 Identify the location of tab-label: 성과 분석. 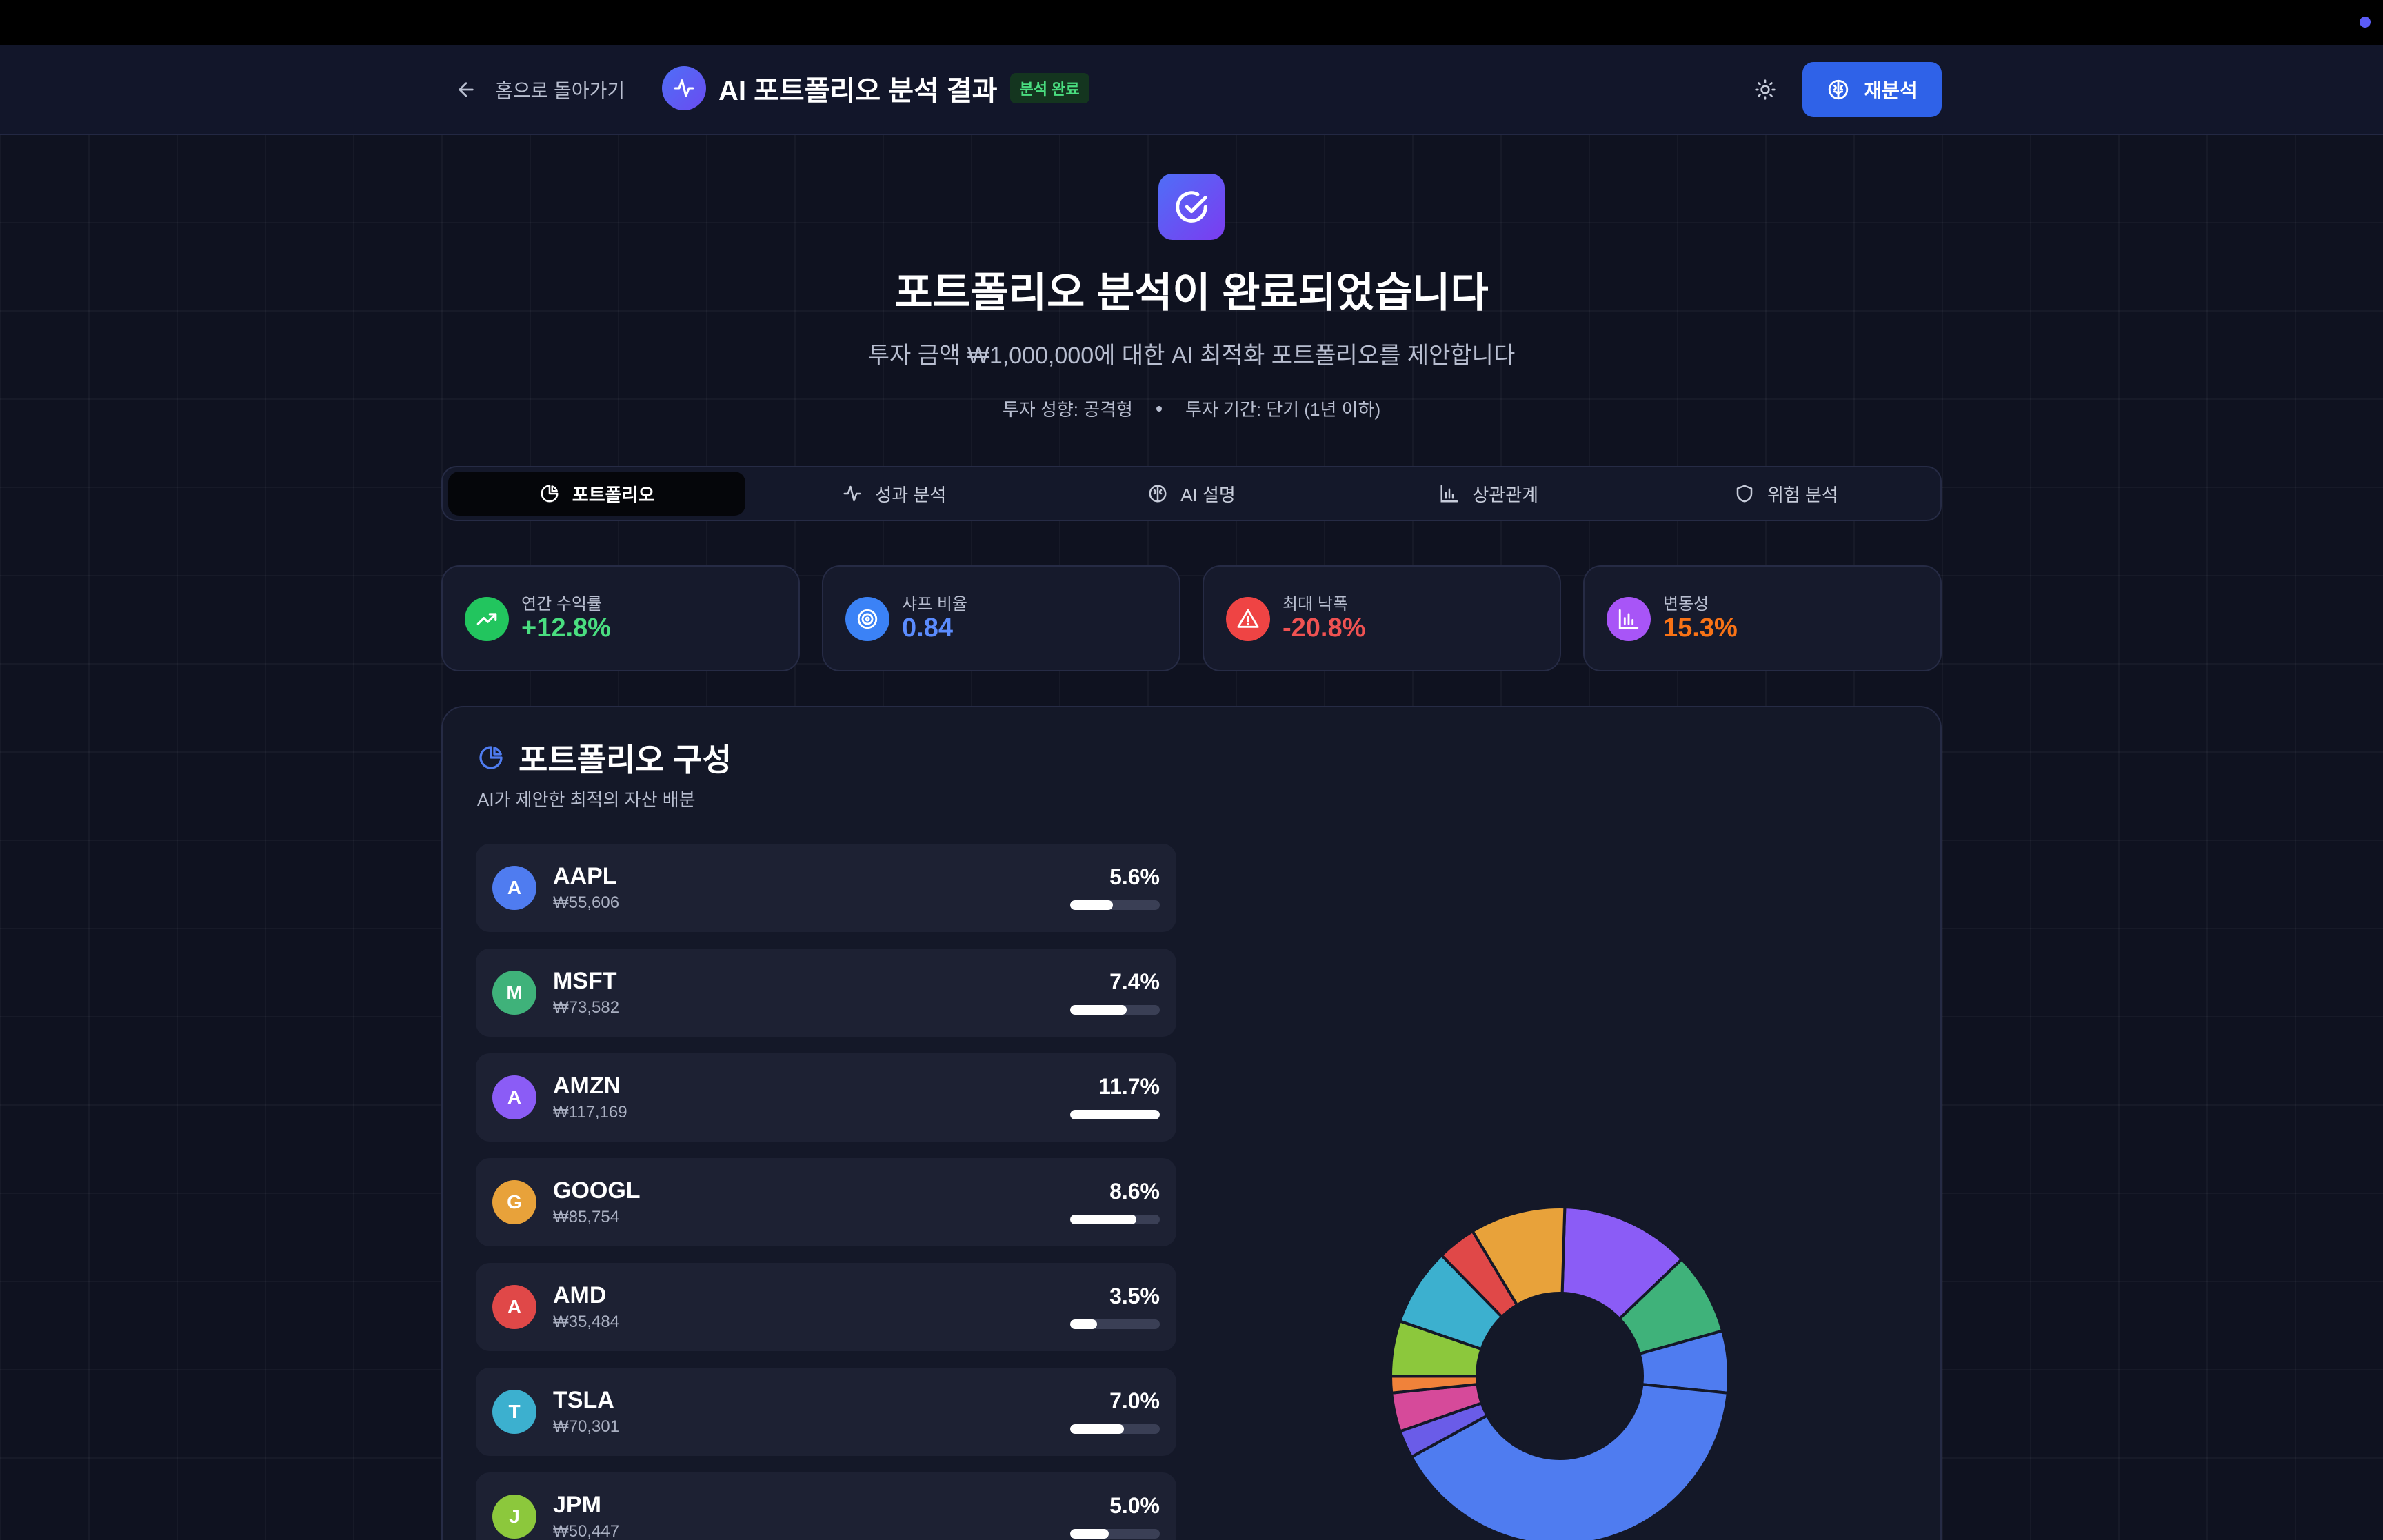
(911, 495).